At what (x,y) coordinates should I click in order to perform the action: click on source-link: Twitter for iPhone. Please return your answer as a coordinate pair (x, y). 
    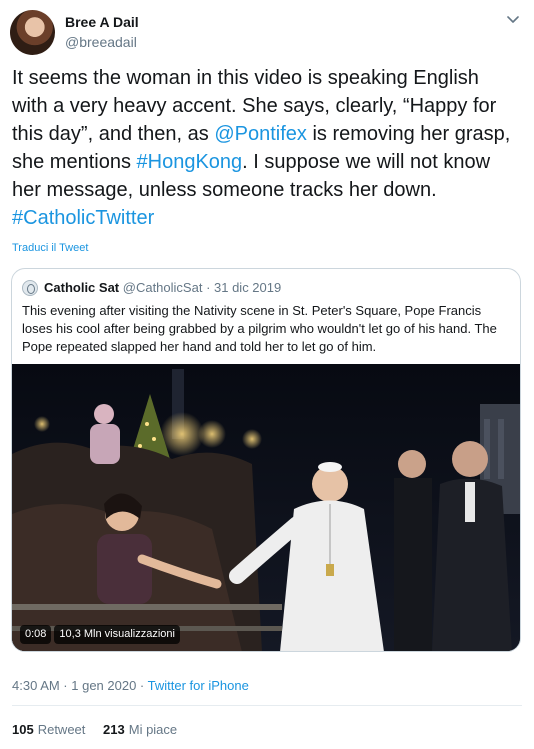
    Looking at the image, I should click on (198, 685).